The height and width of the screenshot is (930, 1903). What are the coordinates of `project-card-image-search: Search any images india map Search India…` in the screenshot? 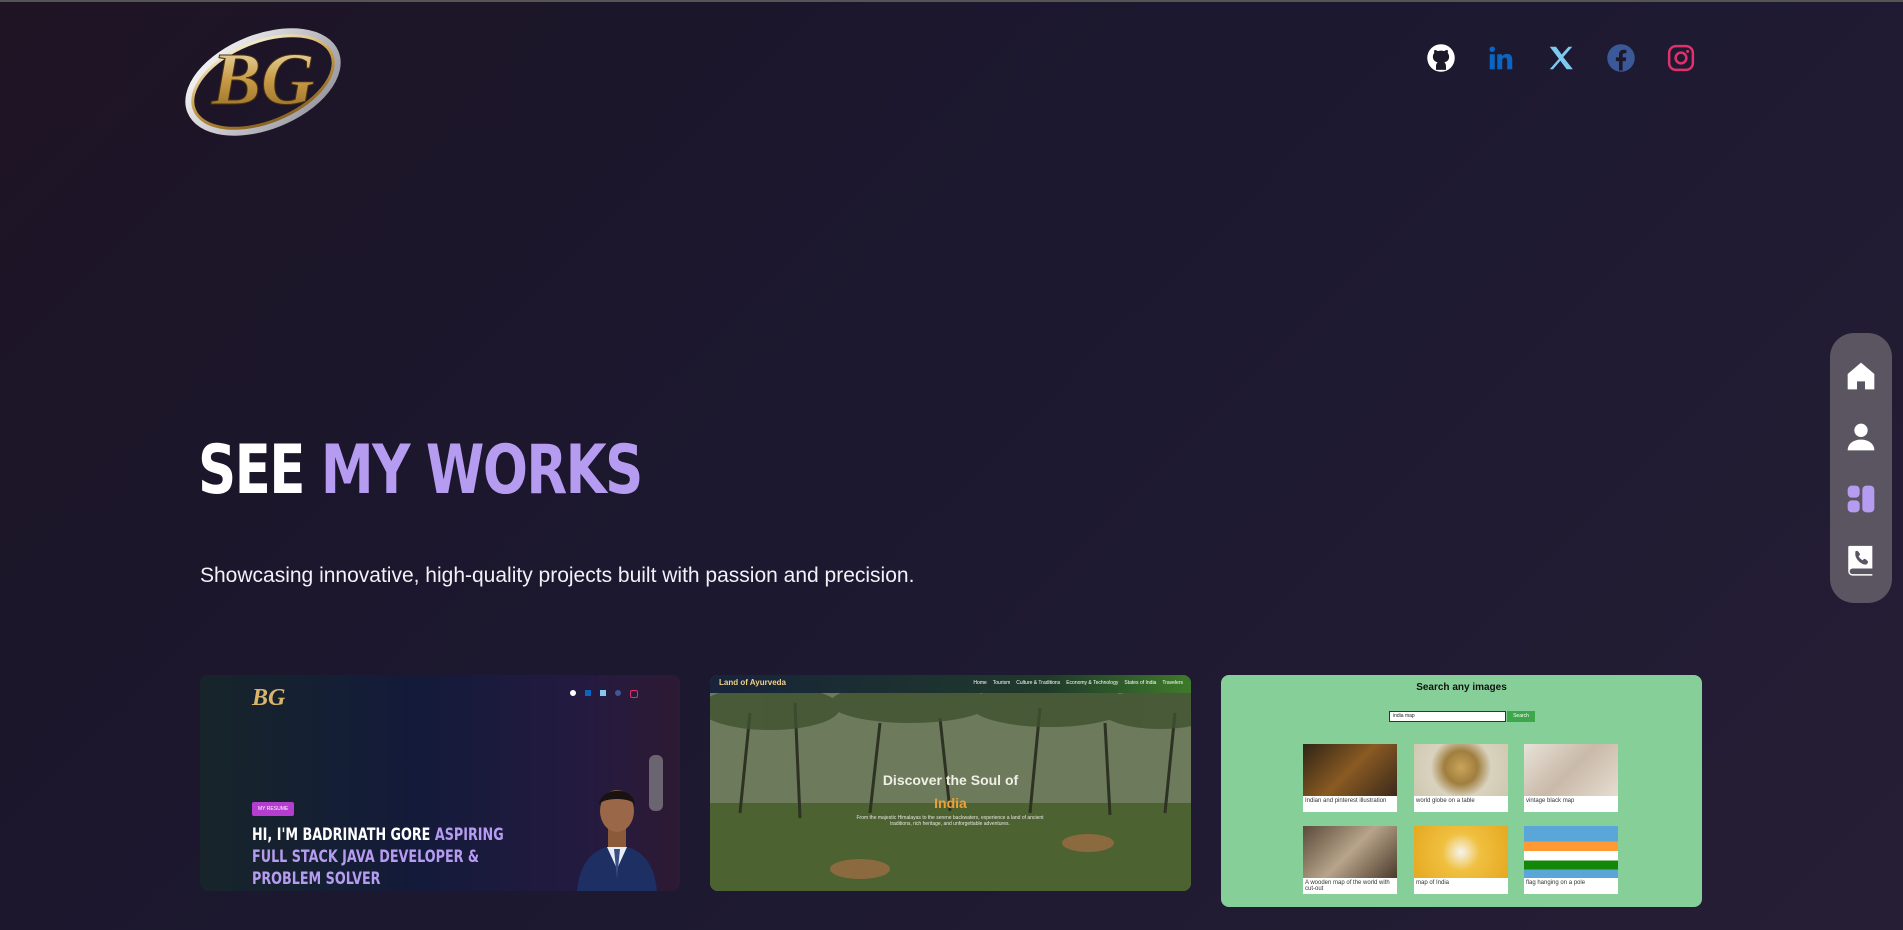 It's located at (1461, 791).